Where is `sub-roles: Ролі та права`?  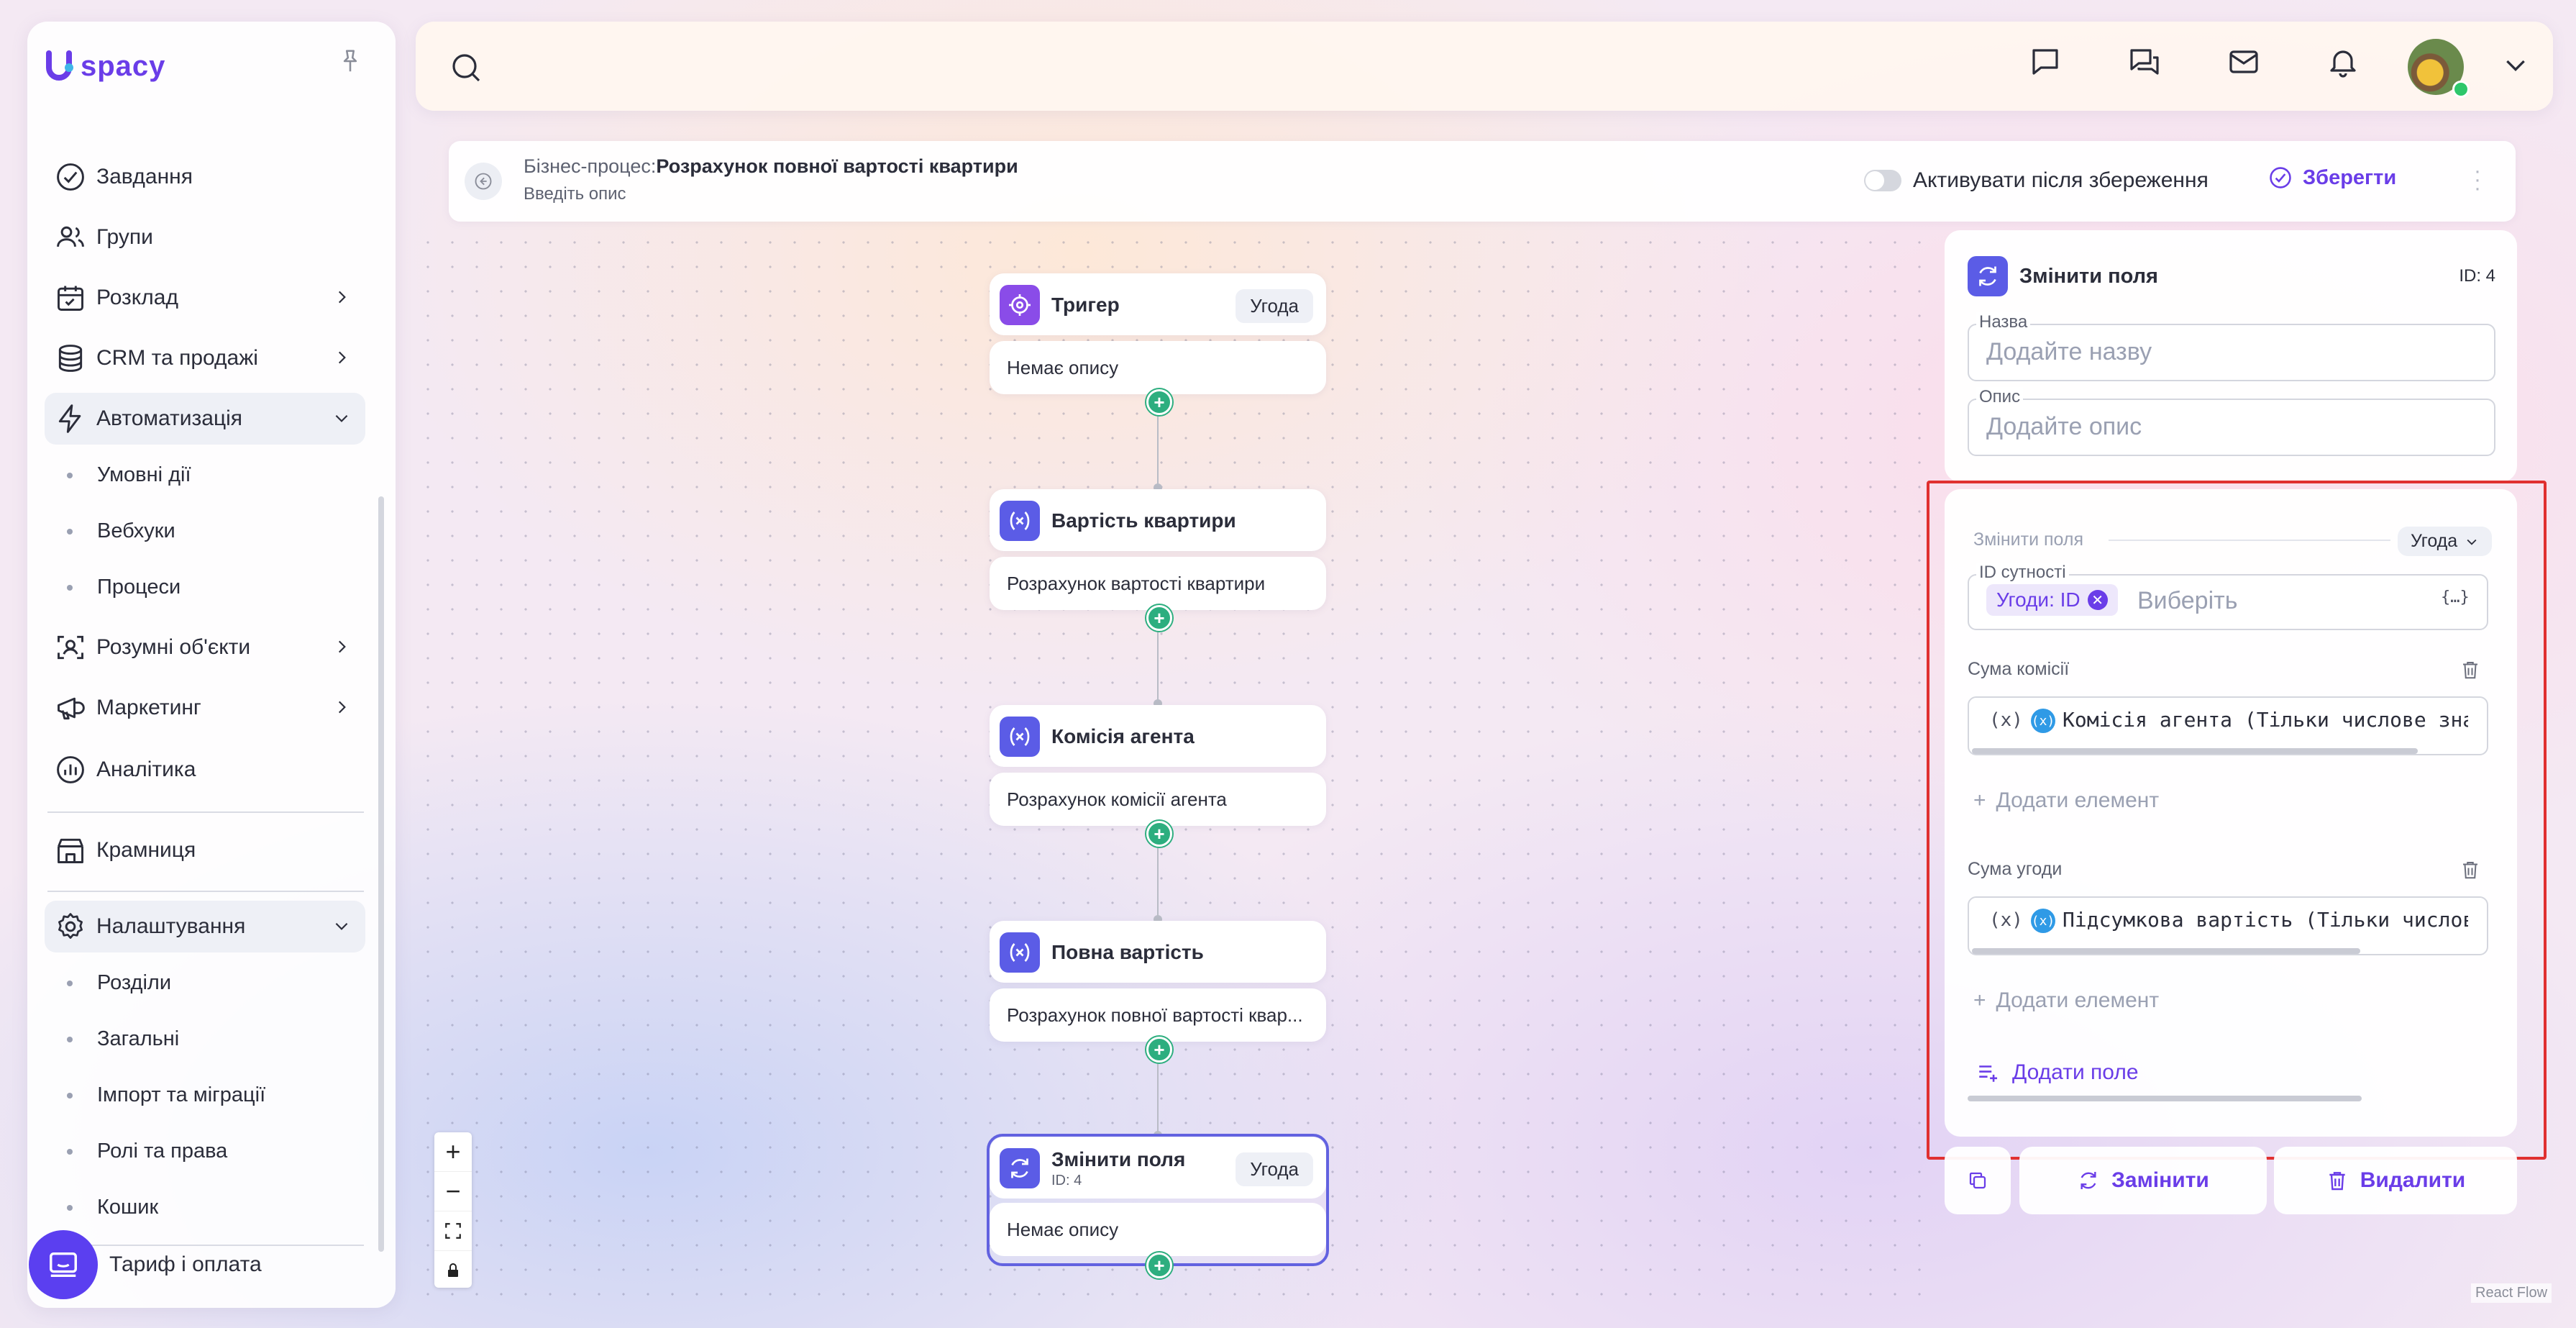 sub-roles: Ролі та права is located at coordinates (147, 1151).